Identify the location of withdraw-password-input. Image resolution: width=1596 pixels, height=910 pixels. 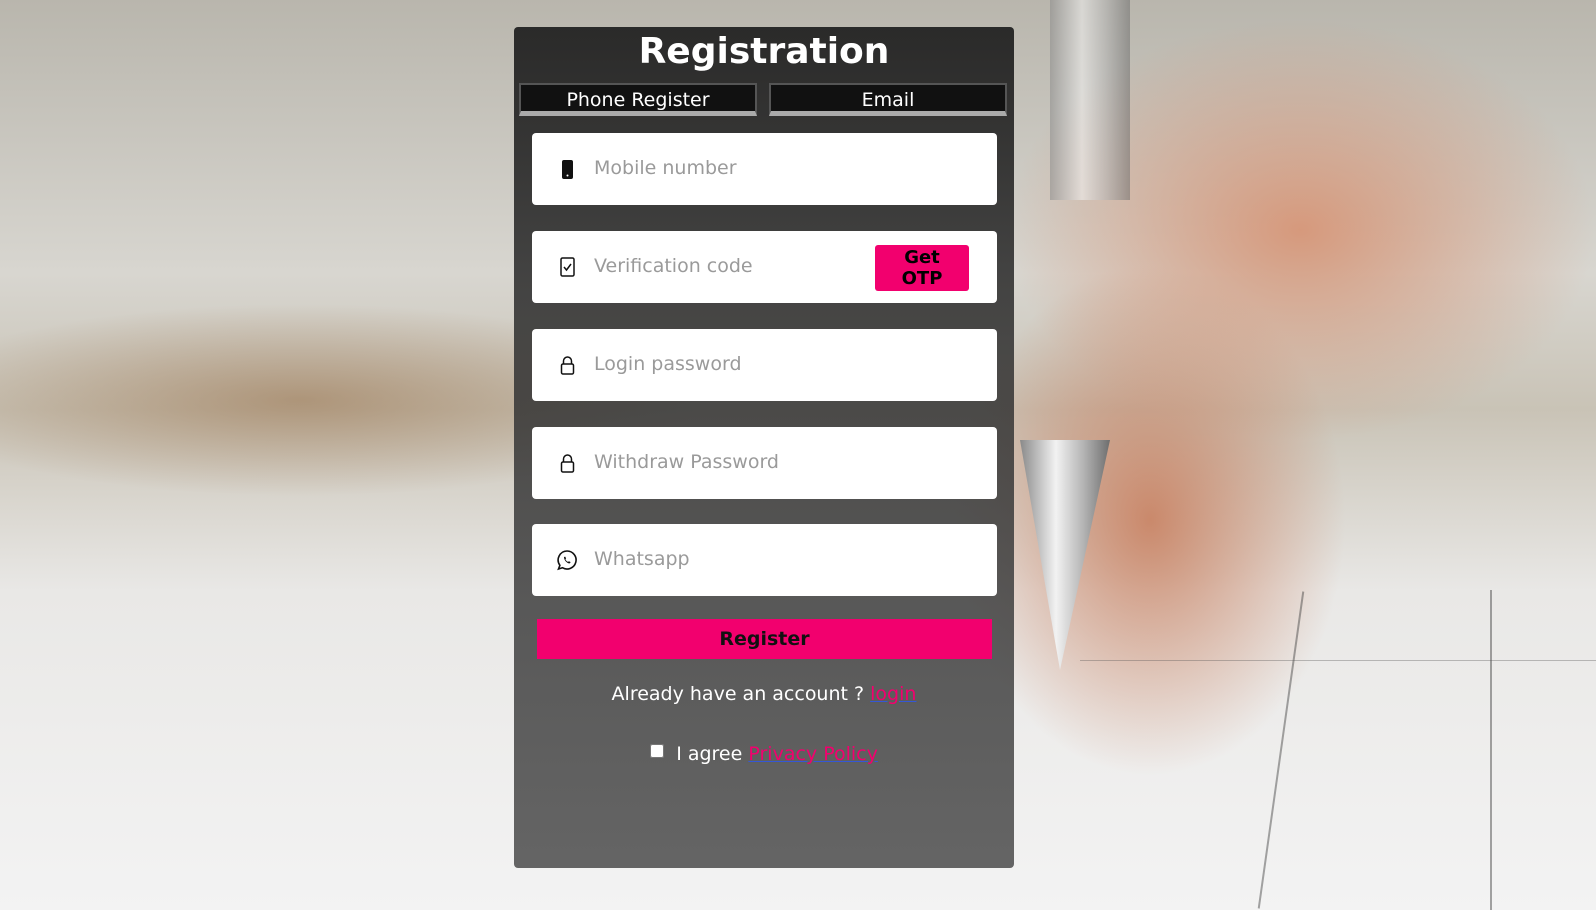
(734, 462).